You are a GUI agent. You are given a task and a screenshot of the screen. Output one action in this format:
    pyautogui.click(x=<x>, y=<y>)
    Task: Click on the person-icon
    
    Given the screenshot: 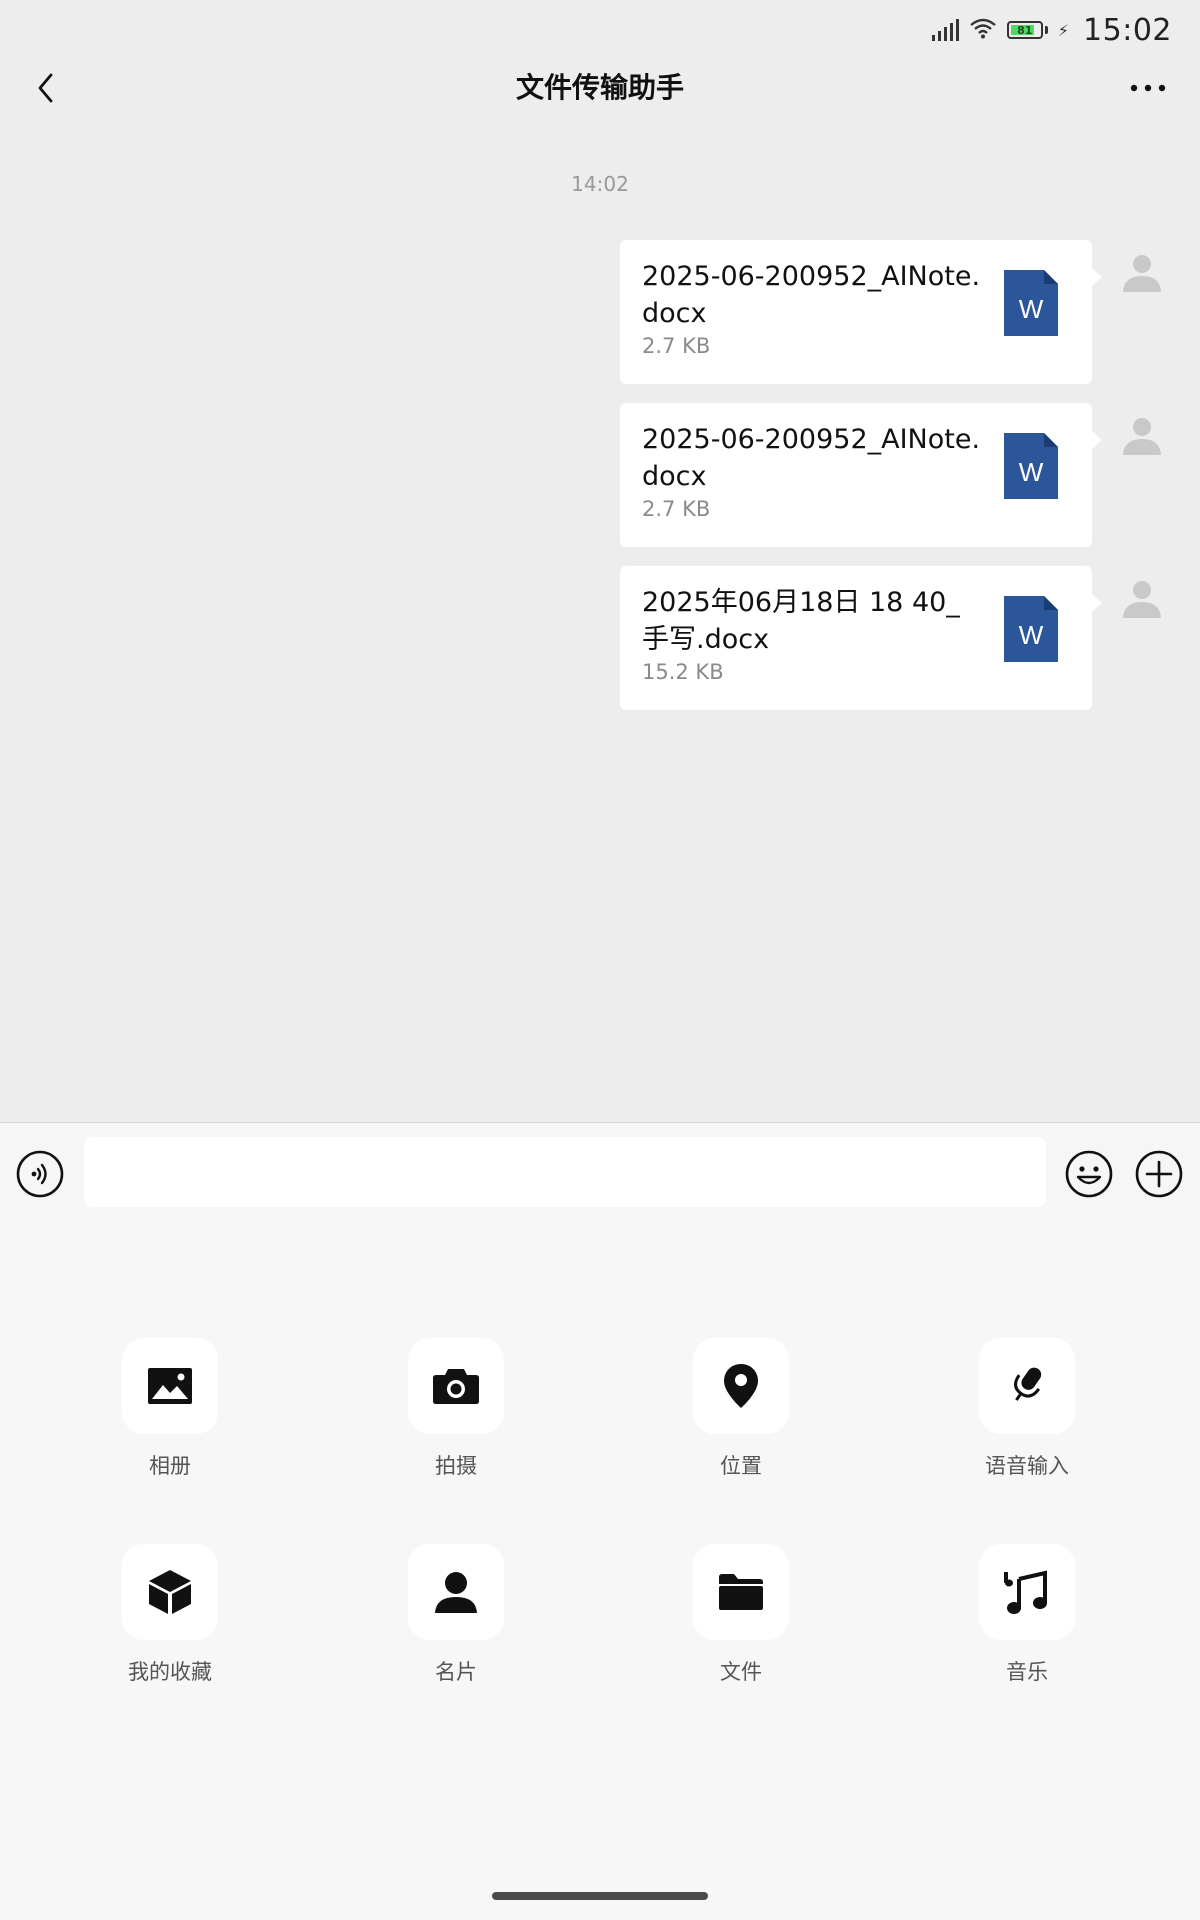 What is the action you would take?
    pyautogui.click(x=456, y=1592)
    